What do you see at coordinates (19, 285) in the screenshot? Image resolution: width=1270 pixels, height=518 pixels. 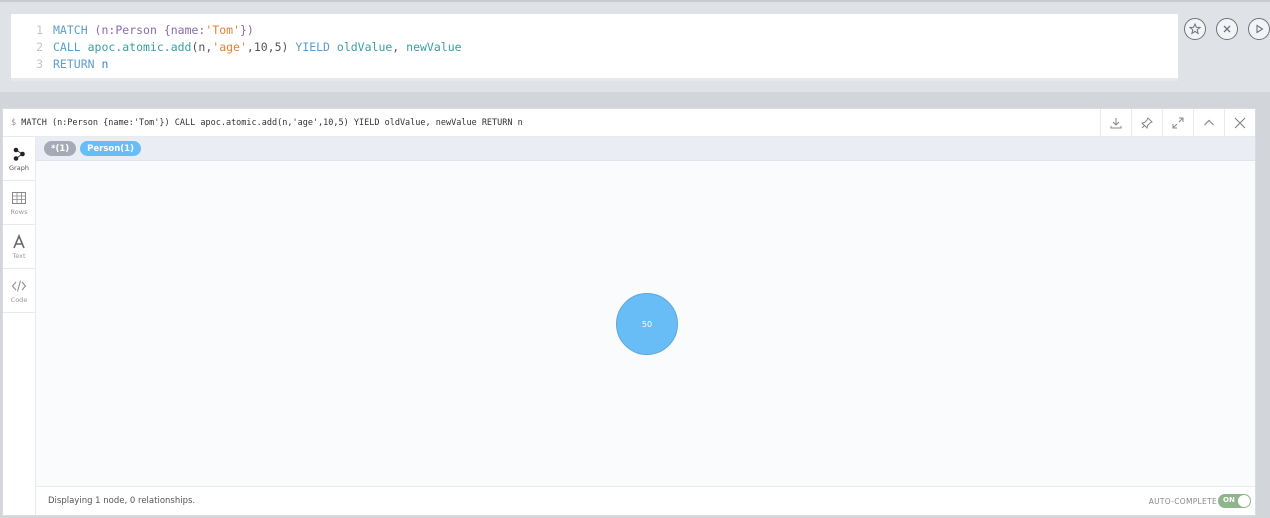 I see `code-icon` at bounding box center [19, 285].